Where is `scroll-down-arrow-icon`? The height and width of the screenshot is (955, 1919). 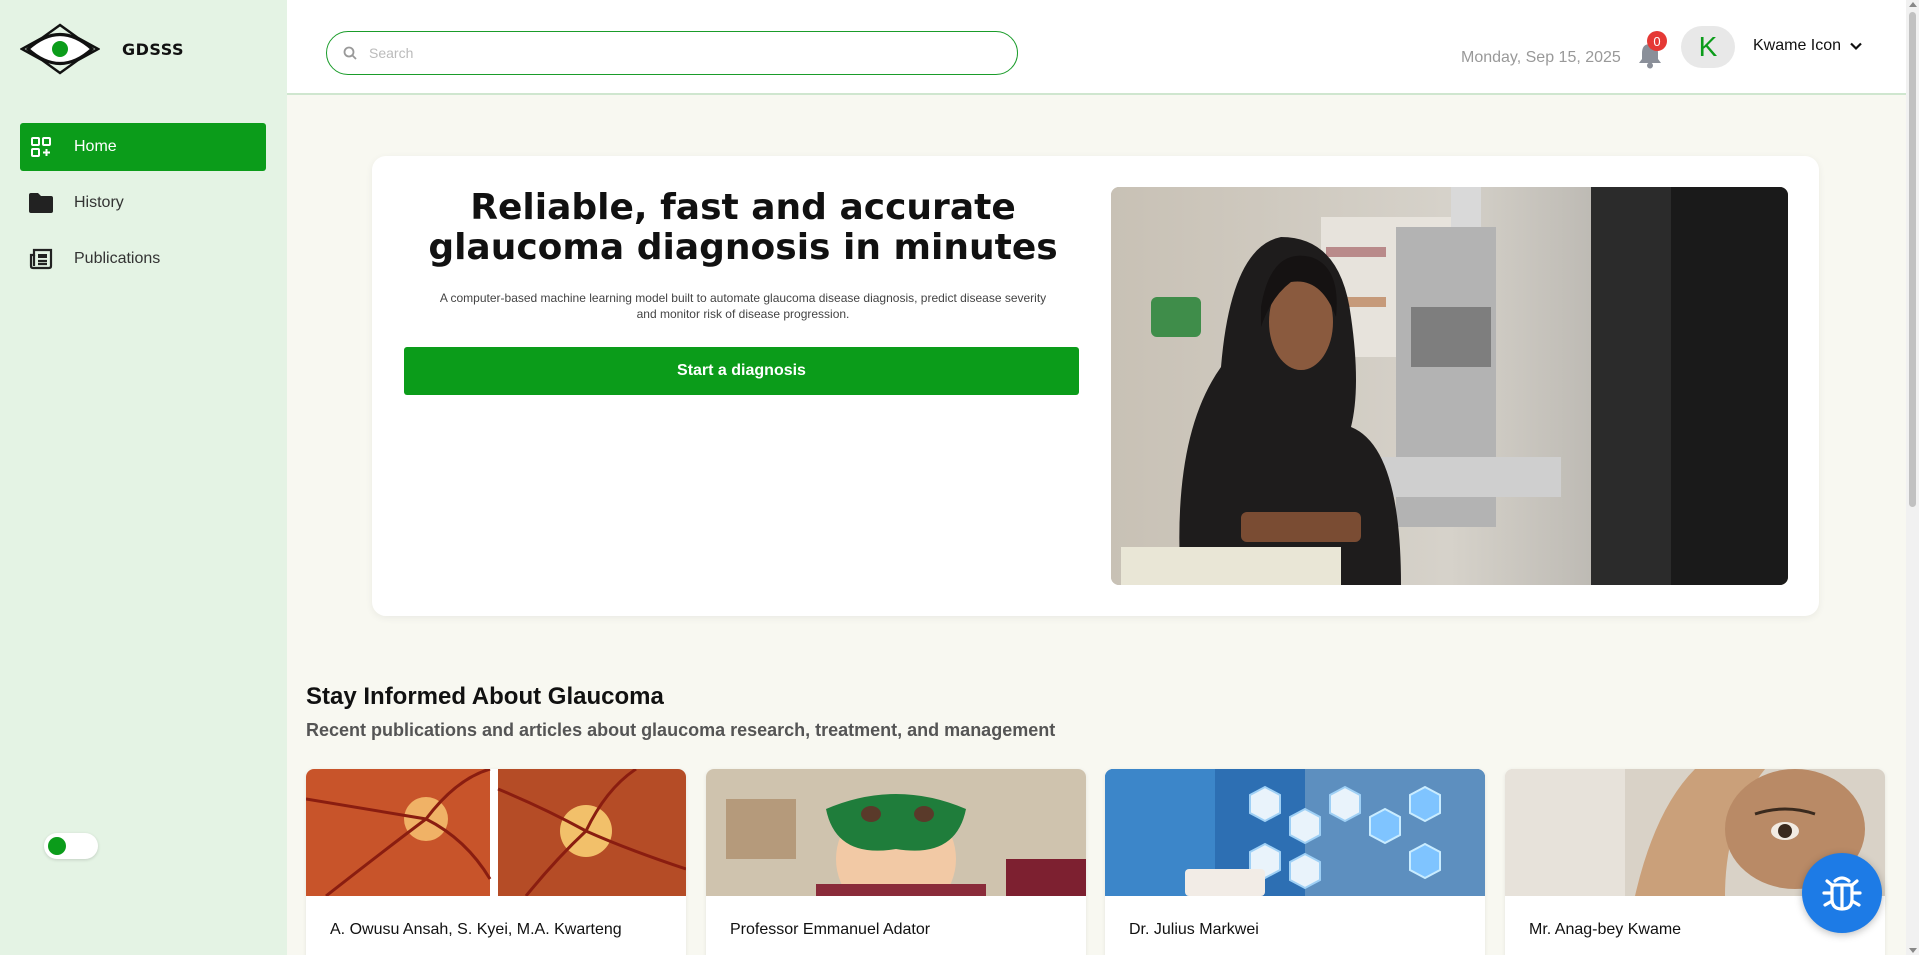 scroll-down-arrow-icon is located at coordinates (1913, 950).